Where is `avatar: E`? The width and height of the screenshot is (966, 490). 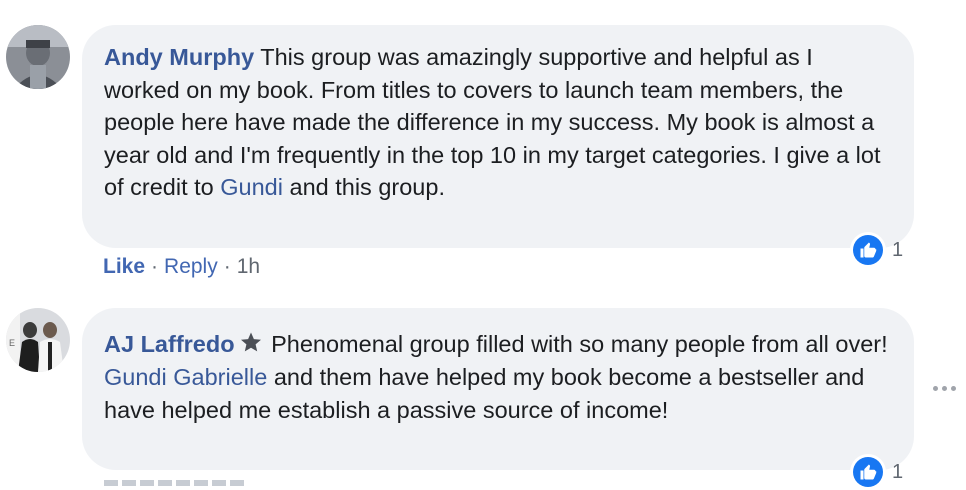
avatar: E is located at coordinates (38, 340).